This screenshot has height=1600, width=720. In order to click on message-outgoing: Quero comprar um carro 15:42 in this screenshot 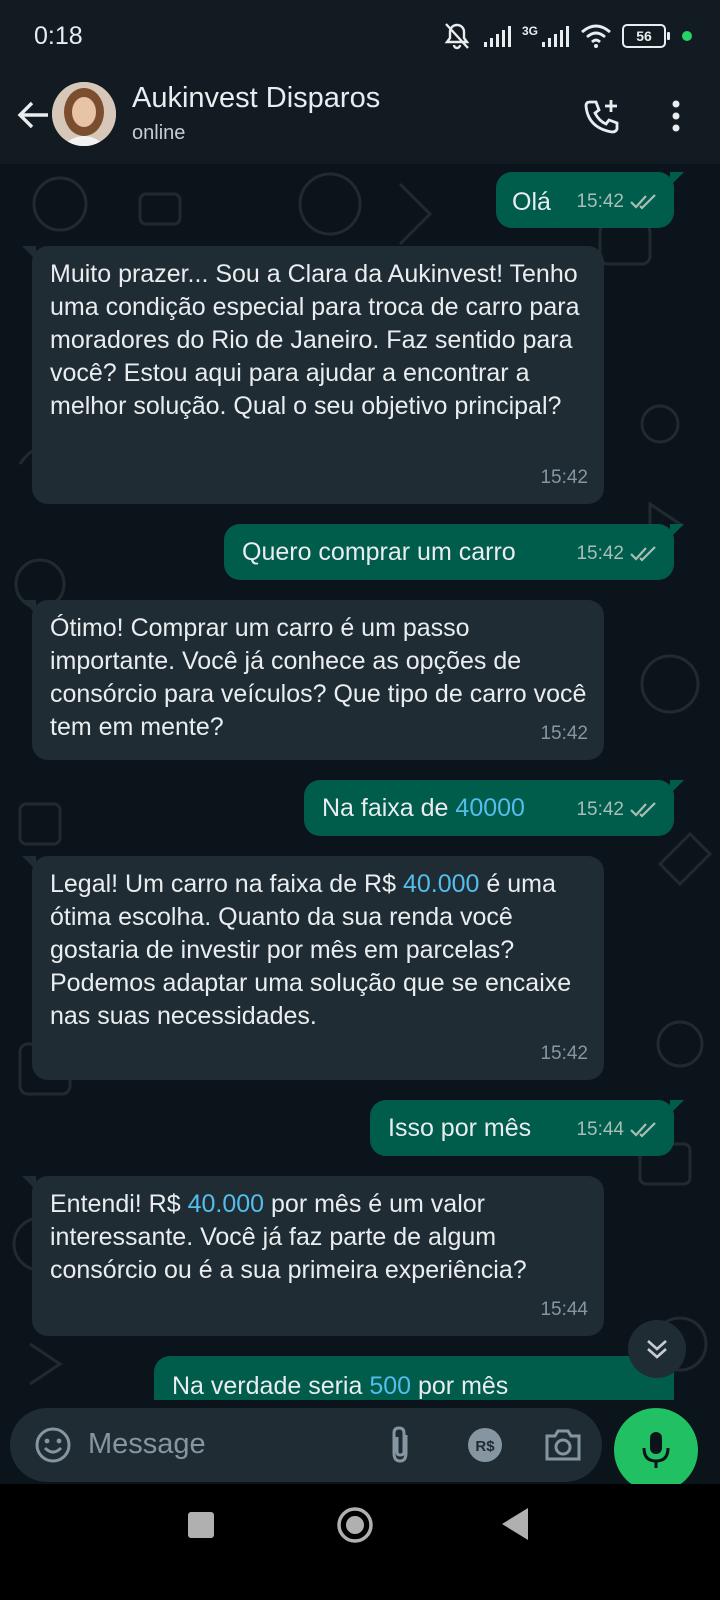, I will do `click(454, 552)`.